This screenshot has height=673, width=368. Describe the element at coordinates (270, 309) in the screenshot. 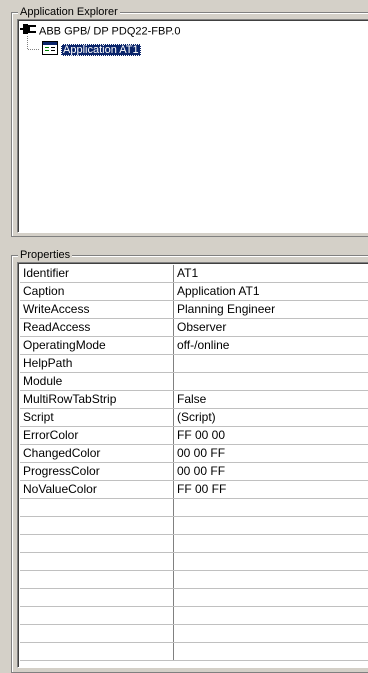

I see `property-value: Planning Engineer` at that location.